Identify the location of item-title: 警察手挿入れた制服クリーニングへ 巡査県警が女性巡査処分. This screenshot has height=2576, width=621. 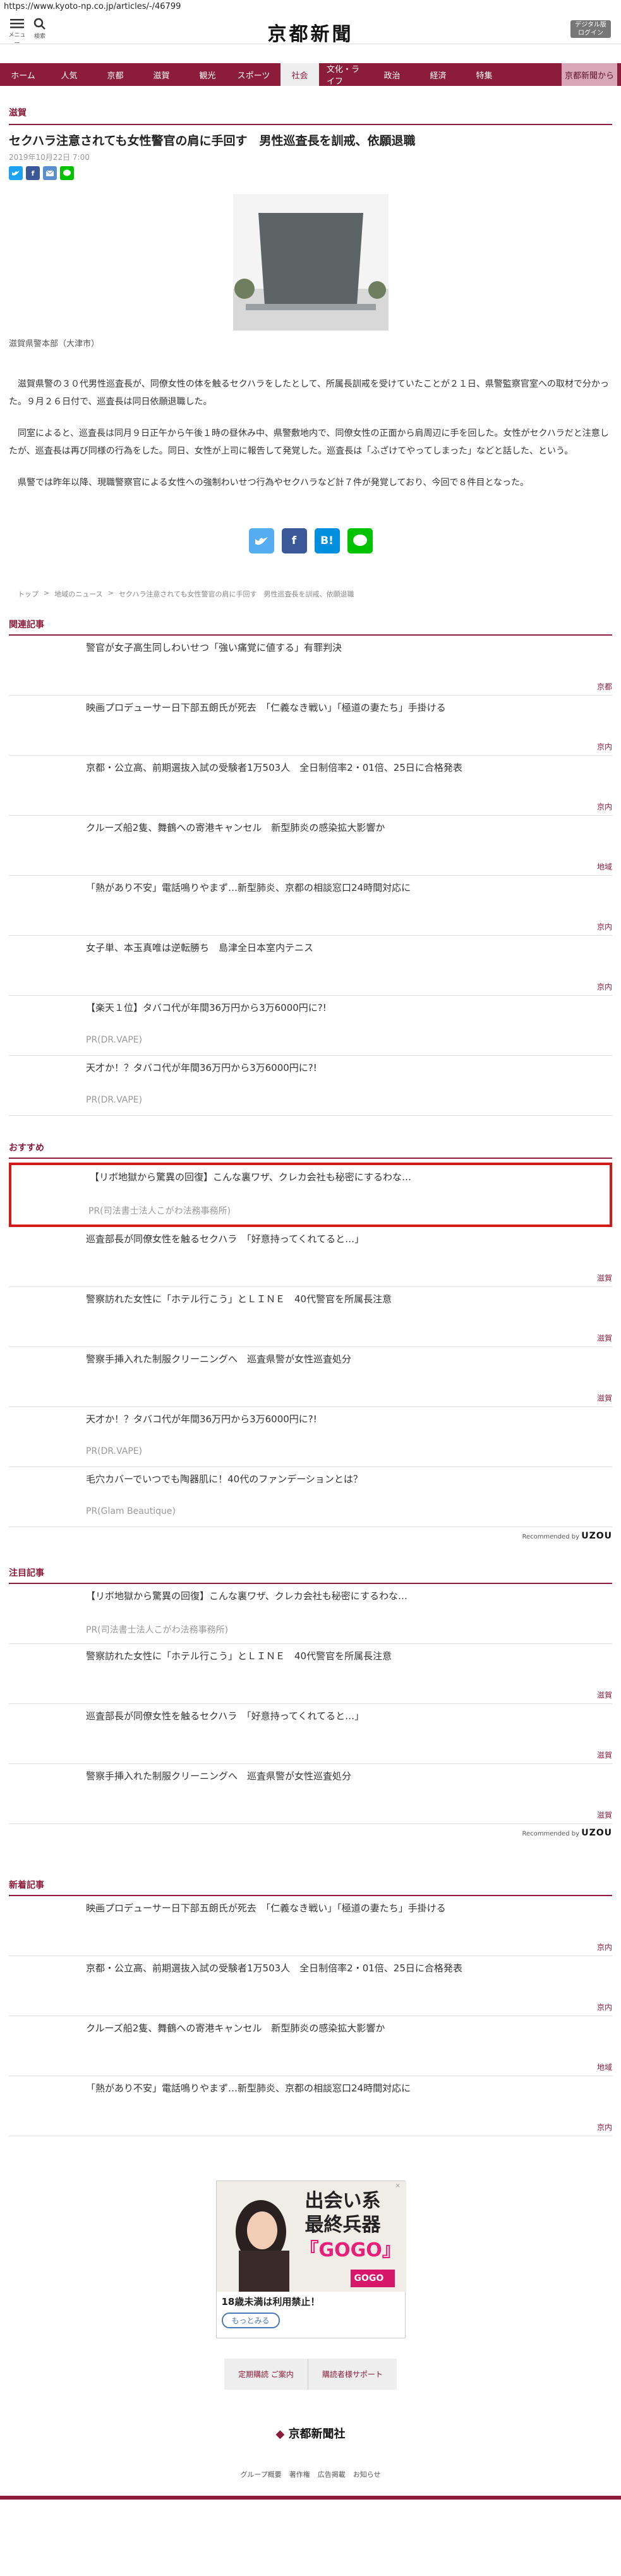
(218, 1796).